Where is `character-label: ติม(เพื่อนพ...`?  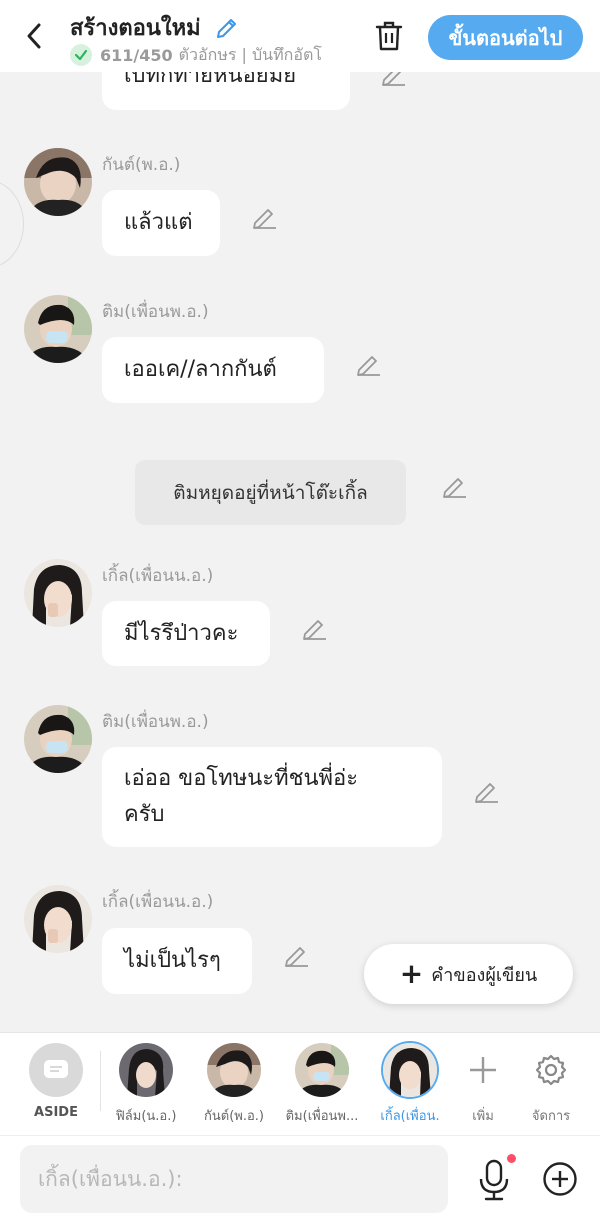
character-label: ติม(เพื่อนพ... is located at coordinates (322, 1116).